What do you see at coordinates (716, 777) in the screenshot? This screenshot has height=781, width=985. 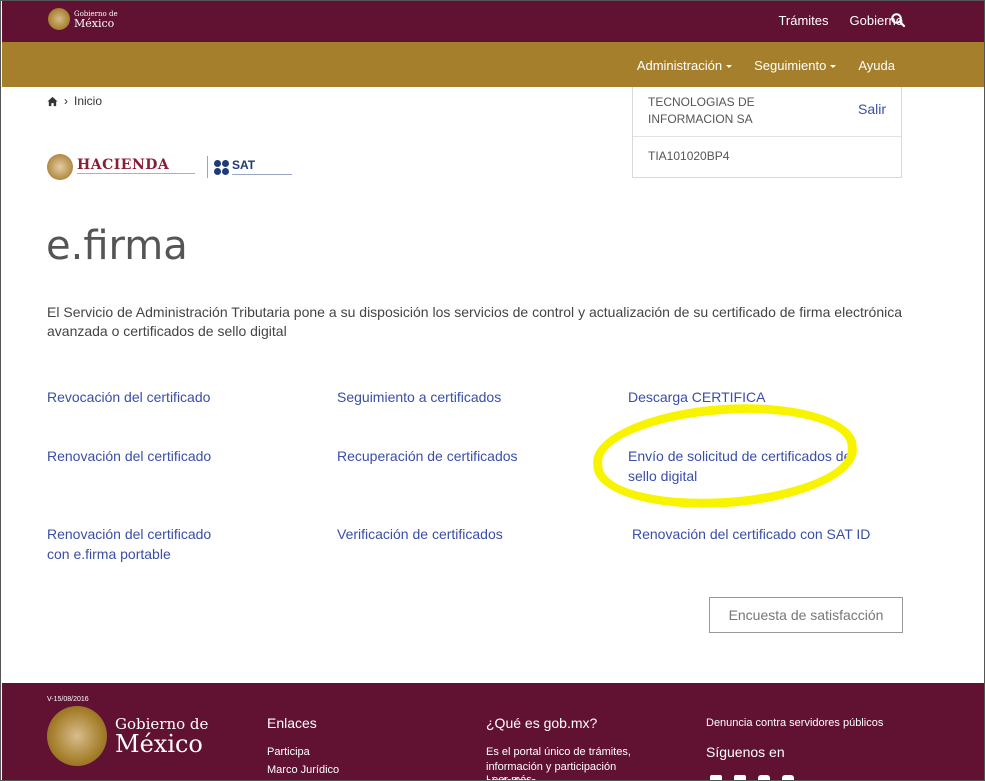 I see `facebook-icon` at bounding box center [716, 777].